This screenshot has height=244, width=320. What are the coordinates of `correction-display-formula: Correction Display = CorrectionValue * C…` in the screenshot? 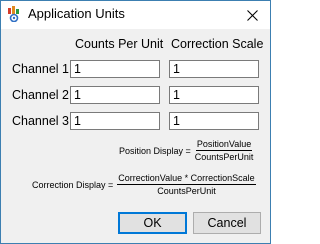 It's located at (144, 184).